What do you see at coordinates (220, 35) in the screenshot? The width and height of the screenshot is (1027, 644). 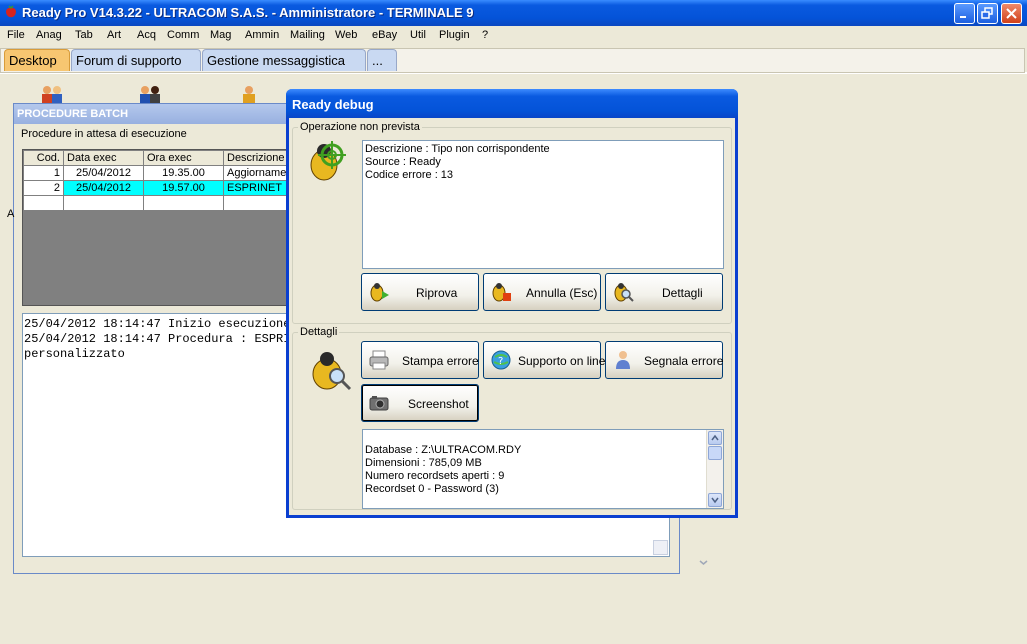 I see `menu-mag: Mag` at bounding box center [220, 35].